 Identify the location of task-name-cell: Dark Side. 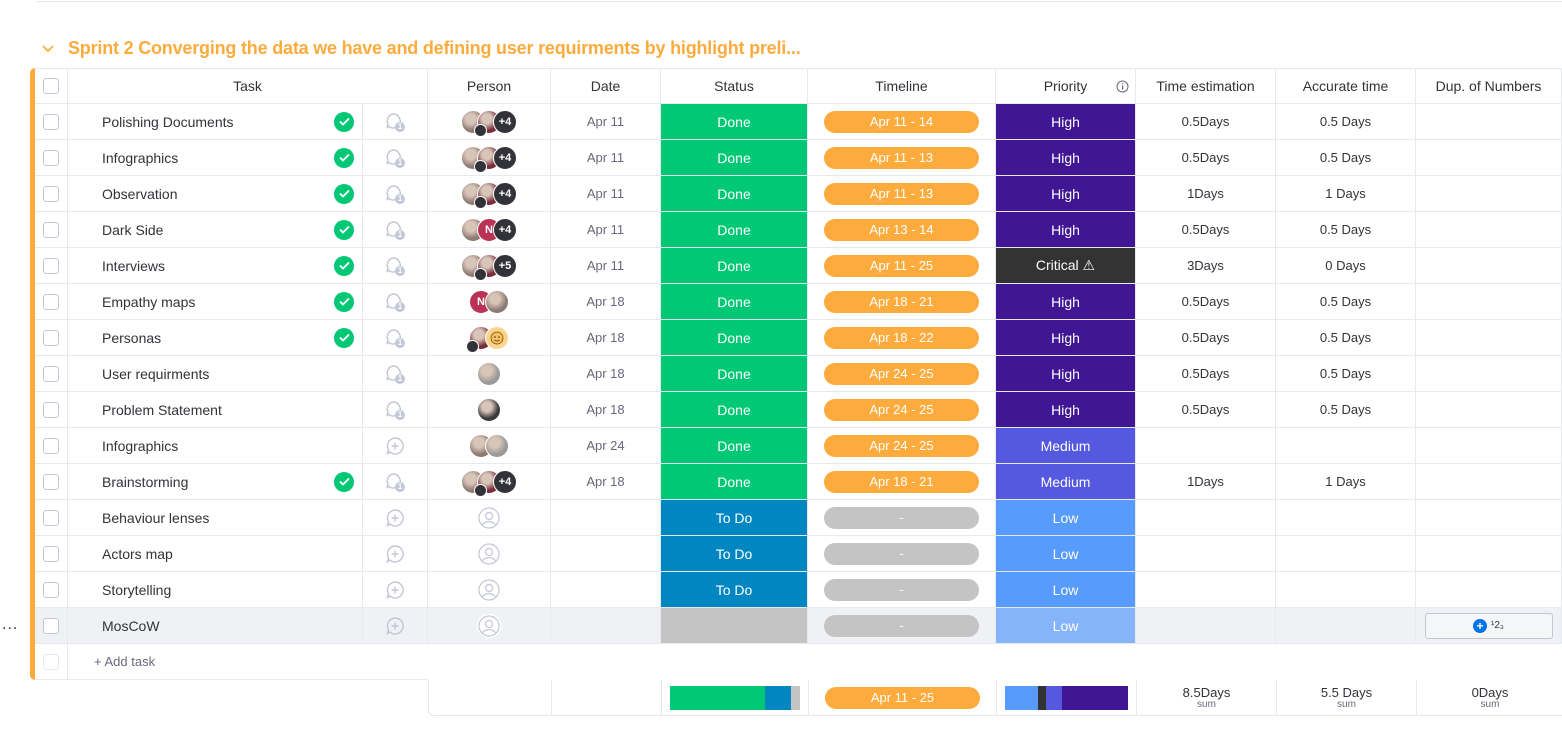
(215, 229).